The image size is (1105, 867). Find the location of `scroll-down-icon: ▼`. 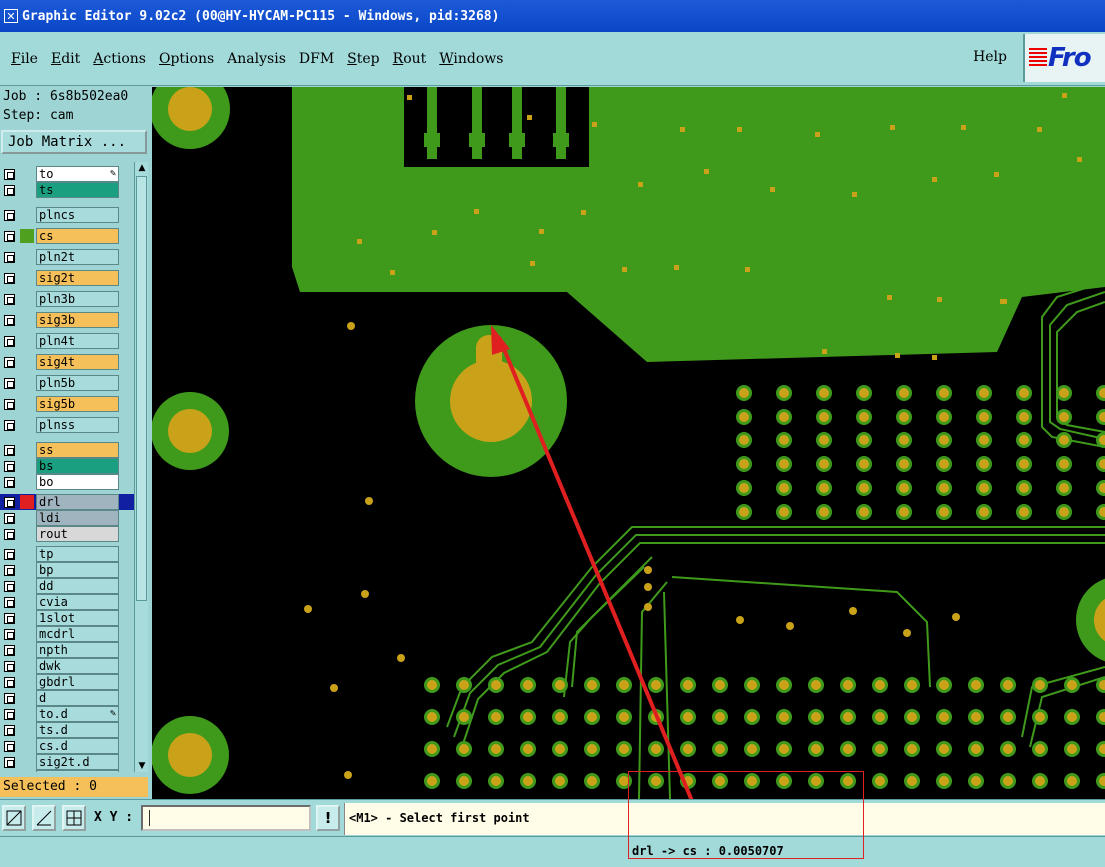

scroll-down-icon: ▼ is located at coordinates (142, 766).